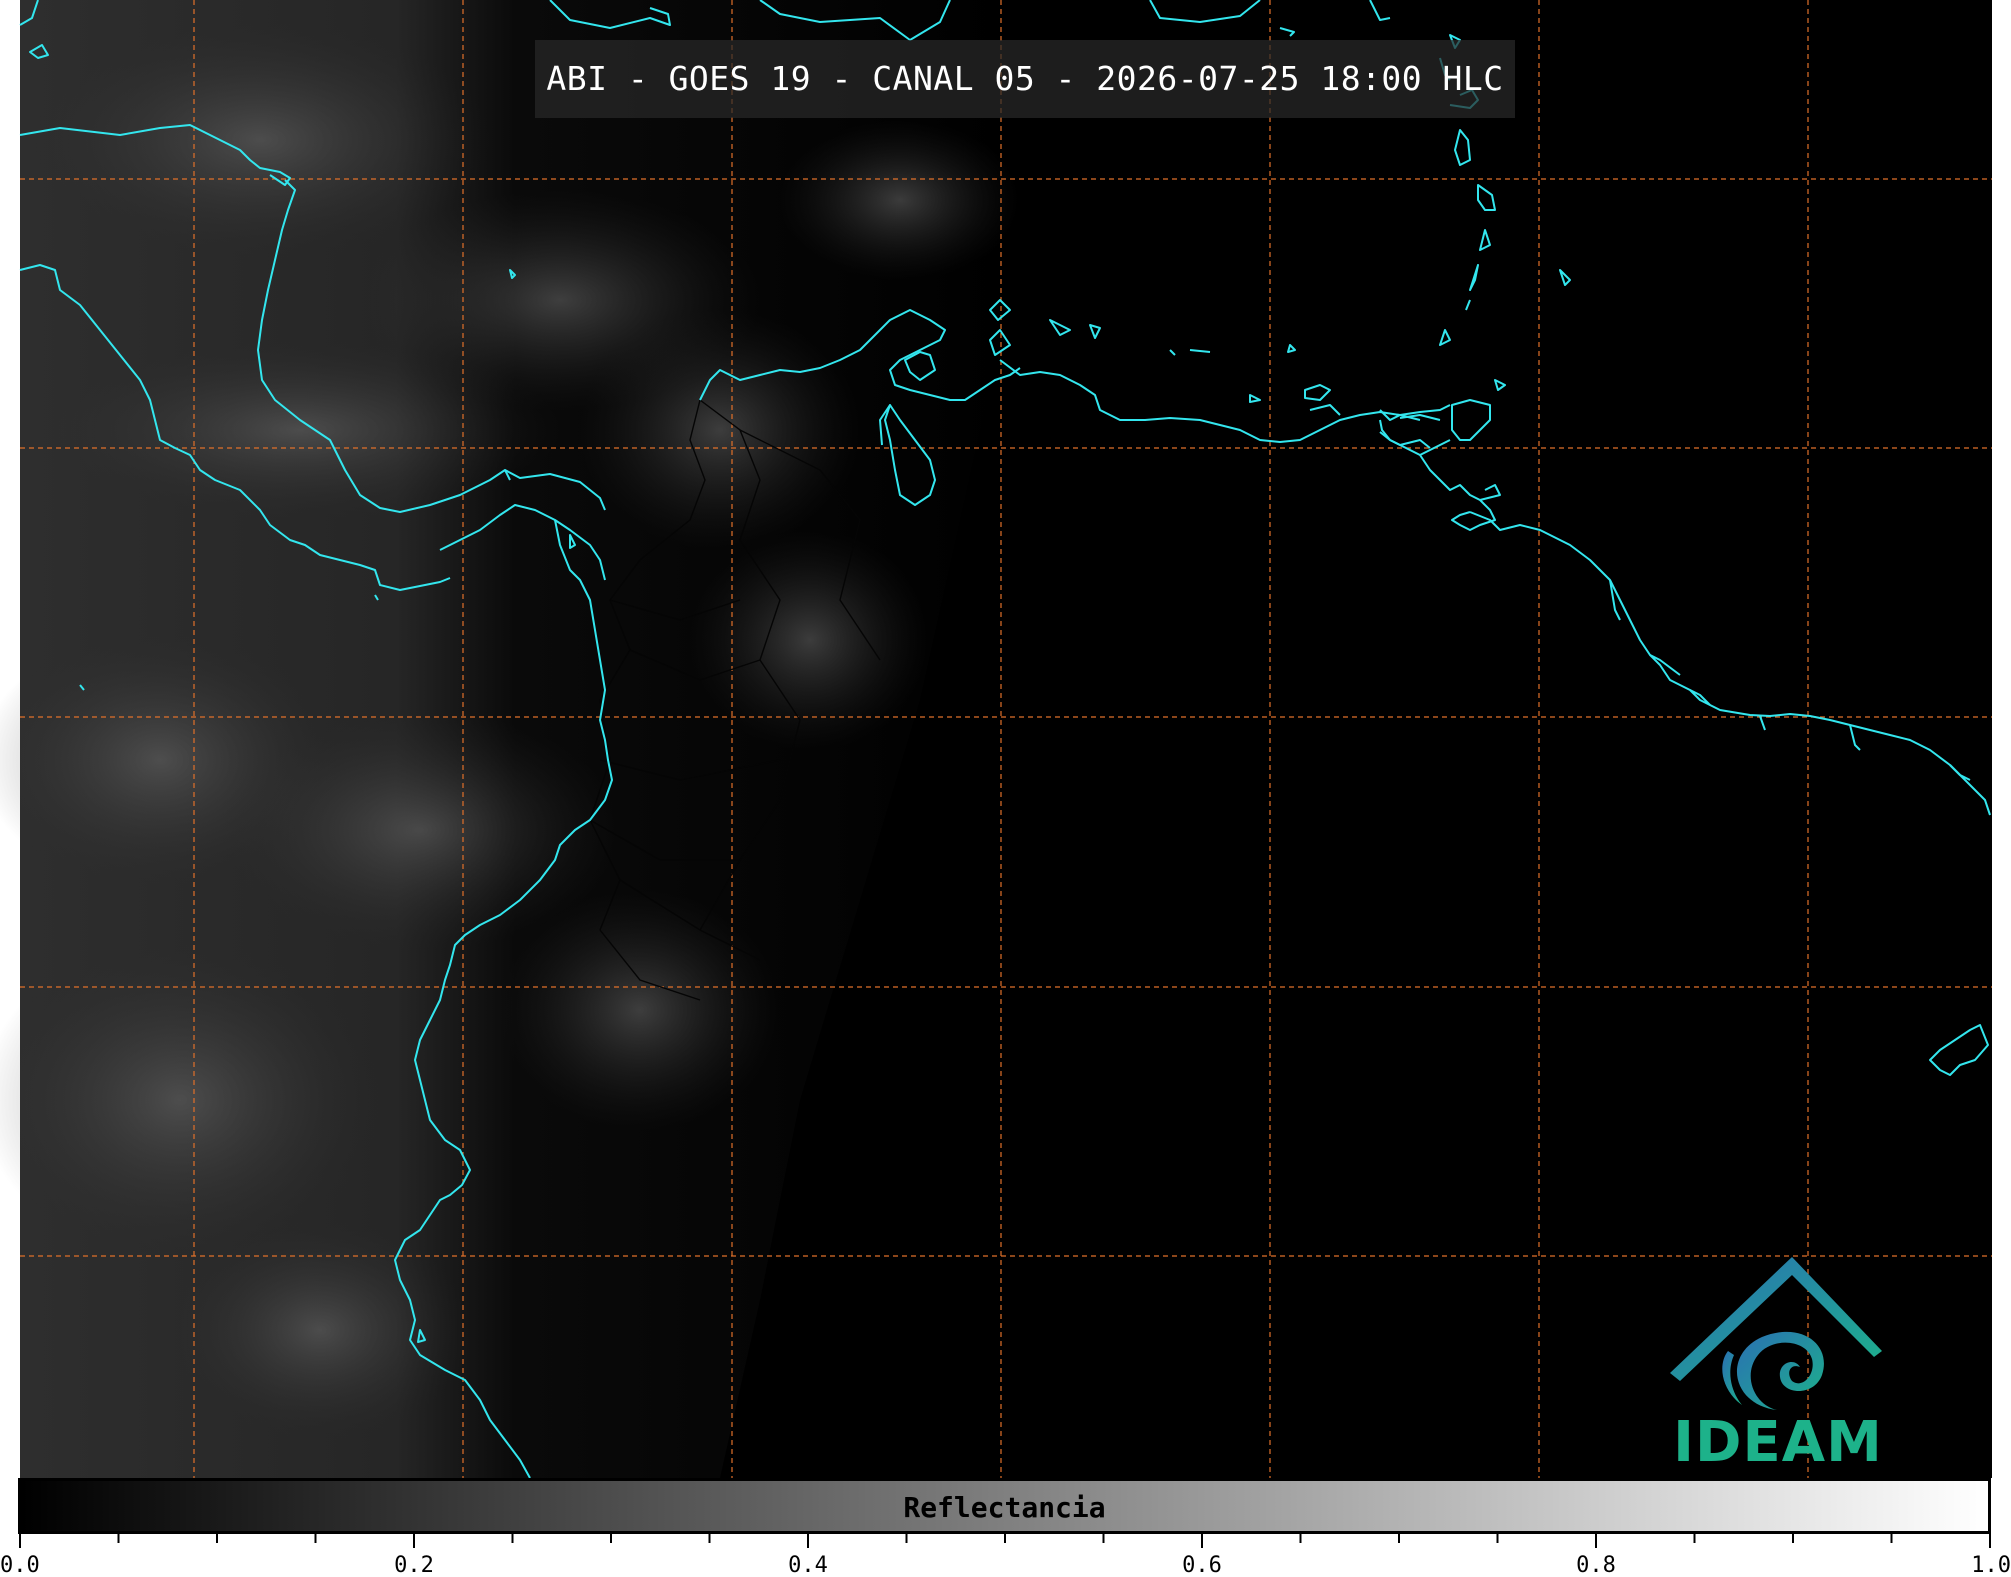  What do you see at coordinates (1005, 1555) in the screenshot?
I see `colorbar-ticks: 0.0 0.2 0.4 0.6 0.8 1.0` at bounding box center [1005, 1555].